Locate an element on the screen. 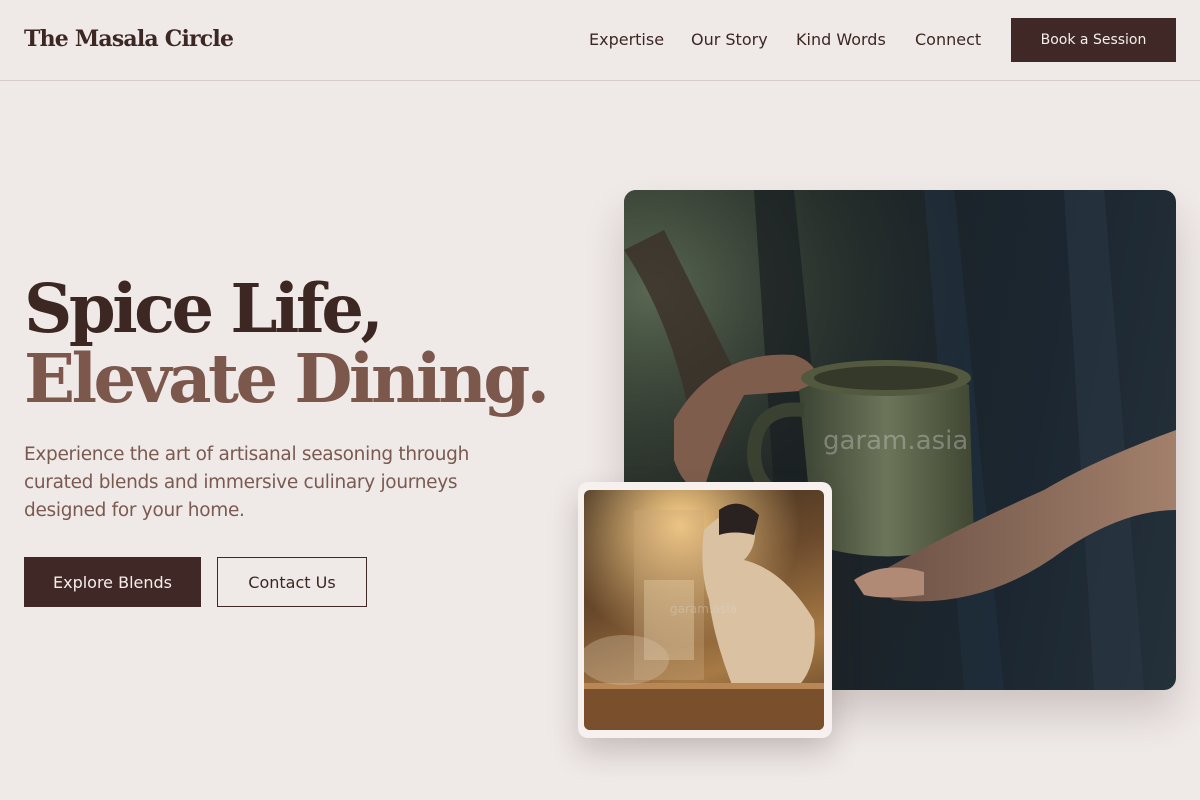 This screenshot has width=1200, height=800. main-image-watermark: garam.asia is located at coordinates (896, 441).